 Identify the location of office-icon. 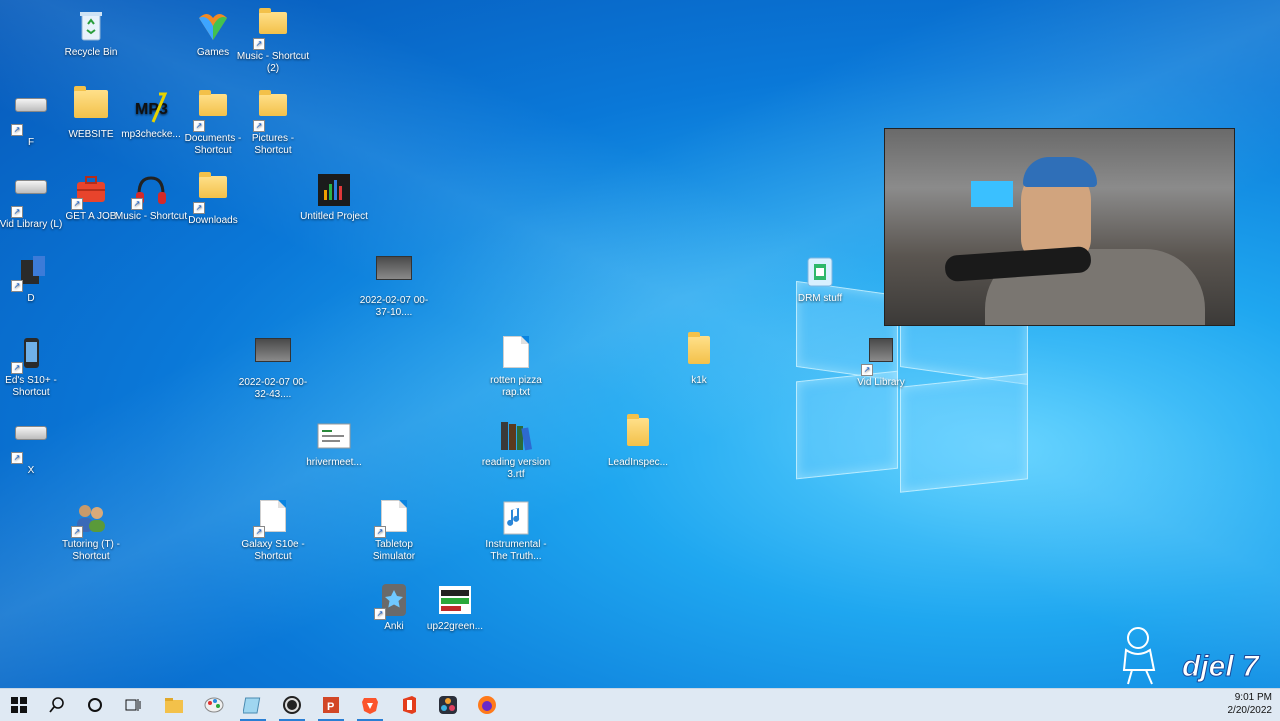
(409, 705).